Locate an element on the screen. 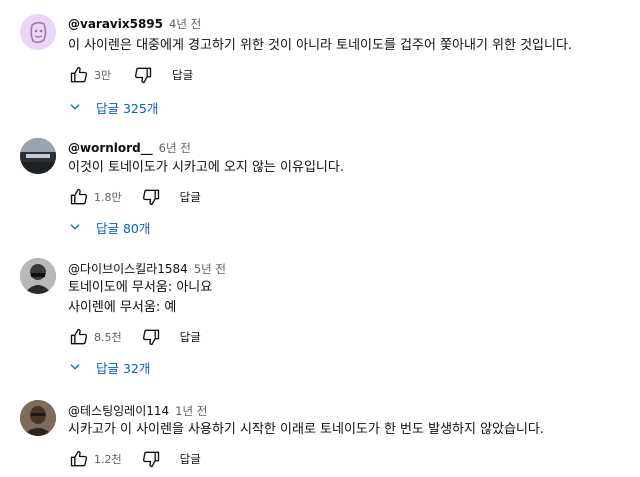  comment-author: @varavix5895 is located at coordinates (115, 24).